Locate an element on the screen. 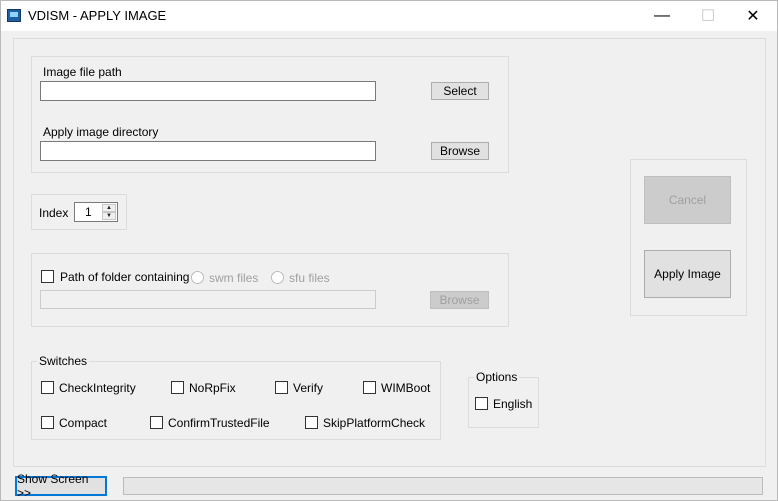 This screenshot has height=501, width=778. confirmtrustedfile-checkbox is located at coordinates (156, 422).